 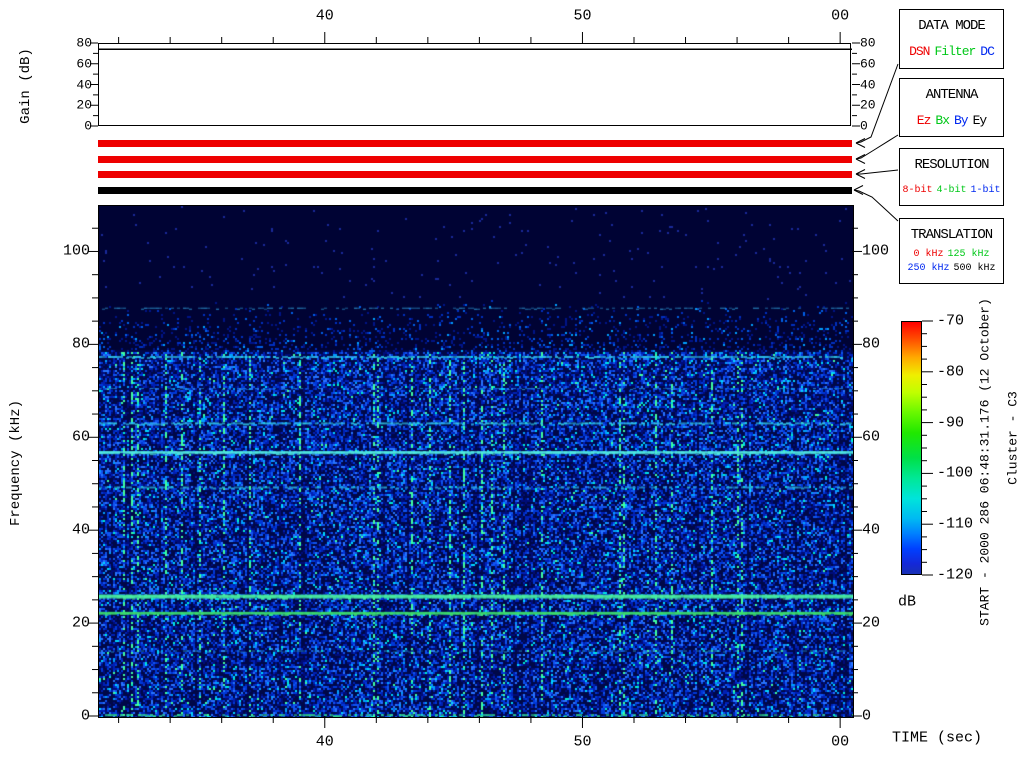 What do you see at coordinates (987, 51) in the screenshot?
I see `legend-item-dc: DC` at bounding box center [987, 51].